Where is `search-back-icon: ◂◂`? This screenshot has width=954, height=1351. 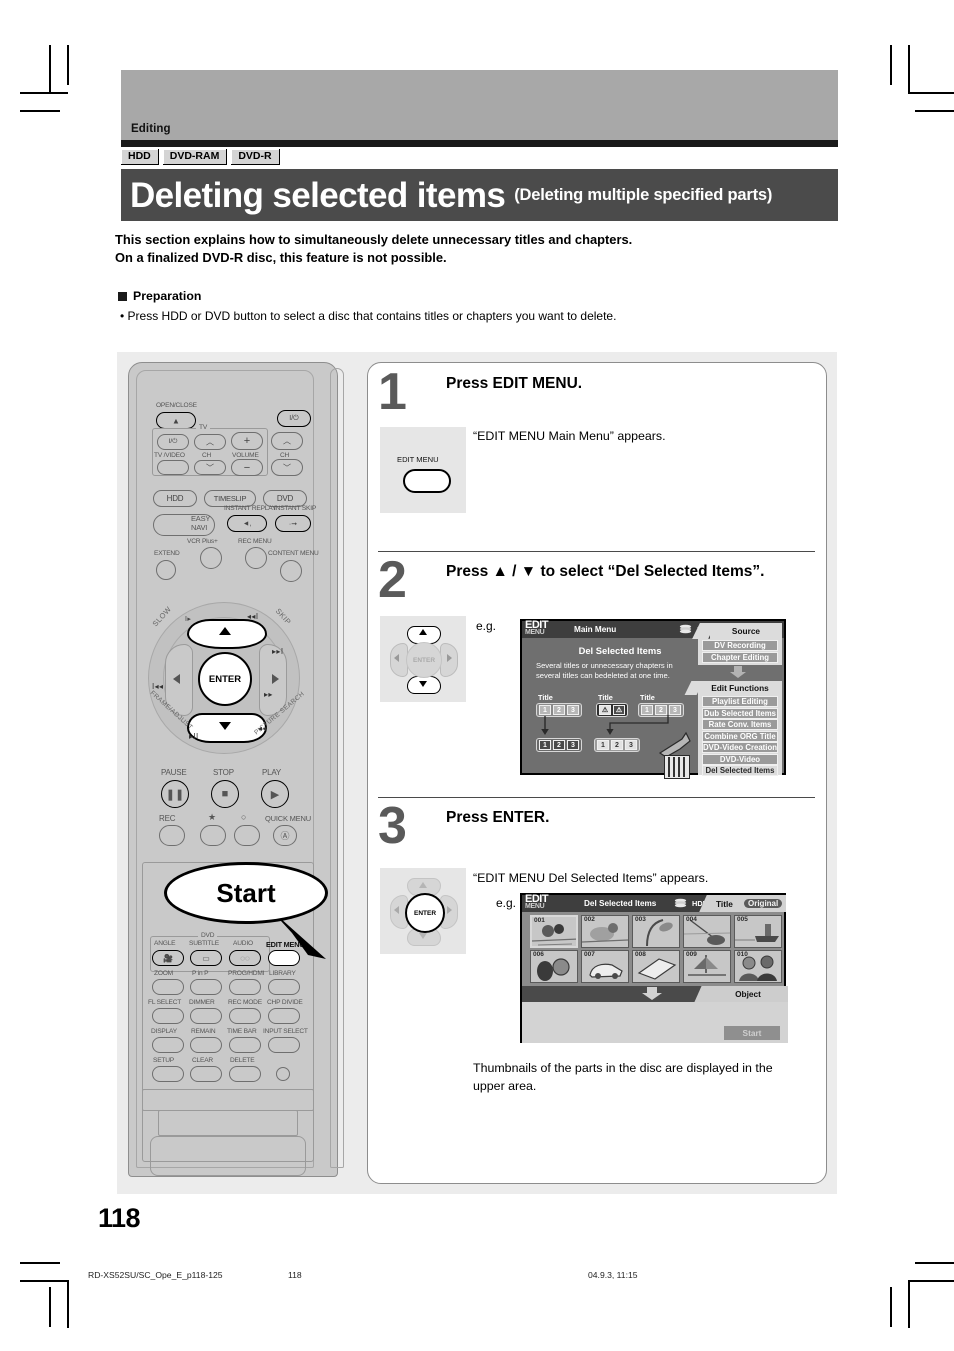
search-back-icon: ◂◂ is located at coordinates (262, 728).